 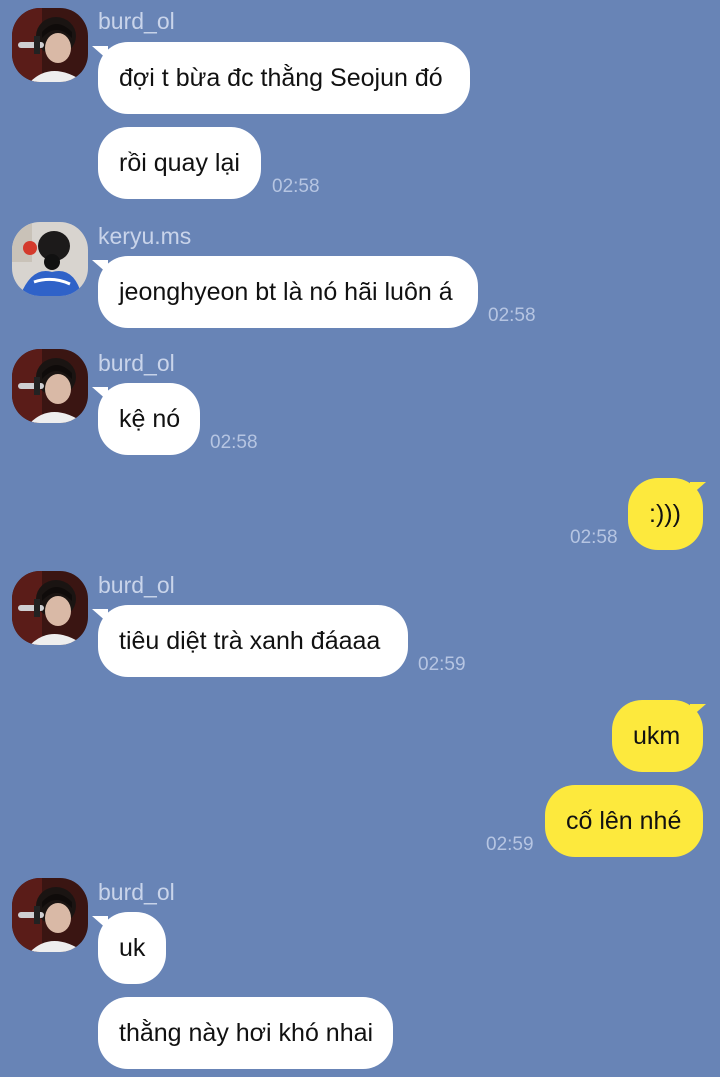 What do you see at coordinates (179, 163) in the screenshot?
I see `message-bubble: rồi quay lại` at bounding box center [179, 163].